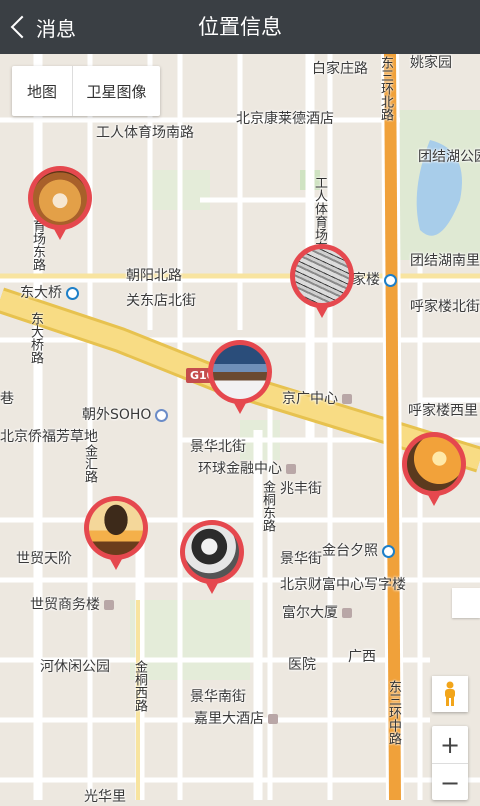 Image resolution: width=480 pixels, height=806 pixels. What do you see at coordinates (358, 550) in the screenshot?
I see `map-label: 金台夕照` at bounding box center [358, 550].